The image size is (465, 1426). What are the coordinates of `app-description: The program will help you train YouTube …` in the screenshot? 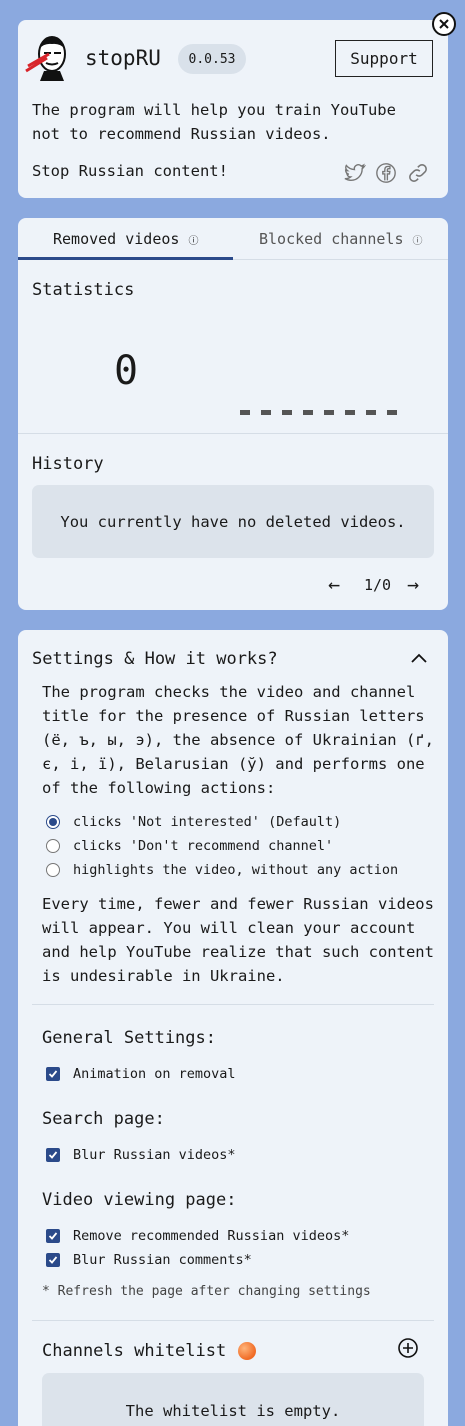 It's located at (214, 122).